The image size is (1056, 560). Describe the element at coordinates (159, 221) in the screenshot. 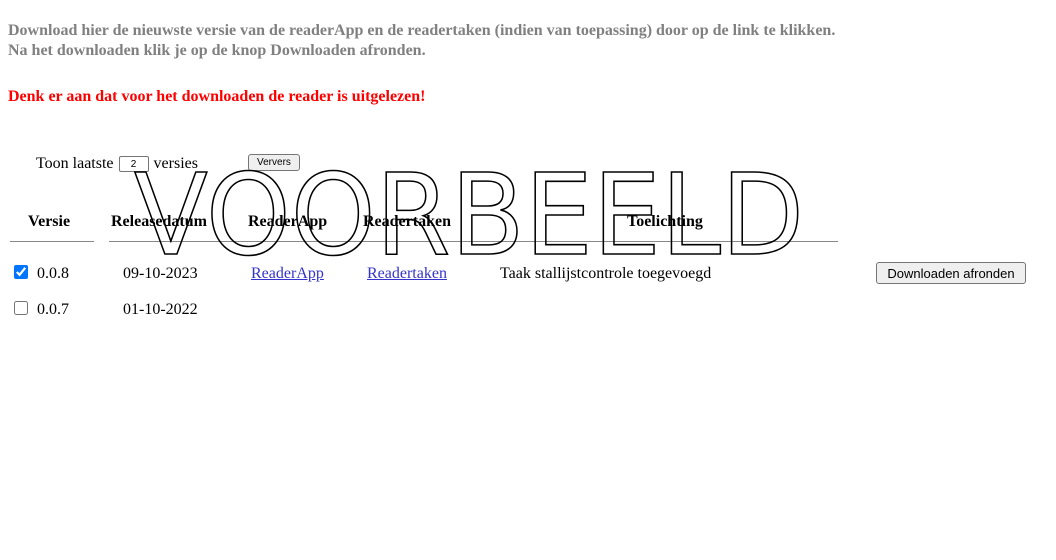

I see `header-release-date: Releasedatum` at that location.